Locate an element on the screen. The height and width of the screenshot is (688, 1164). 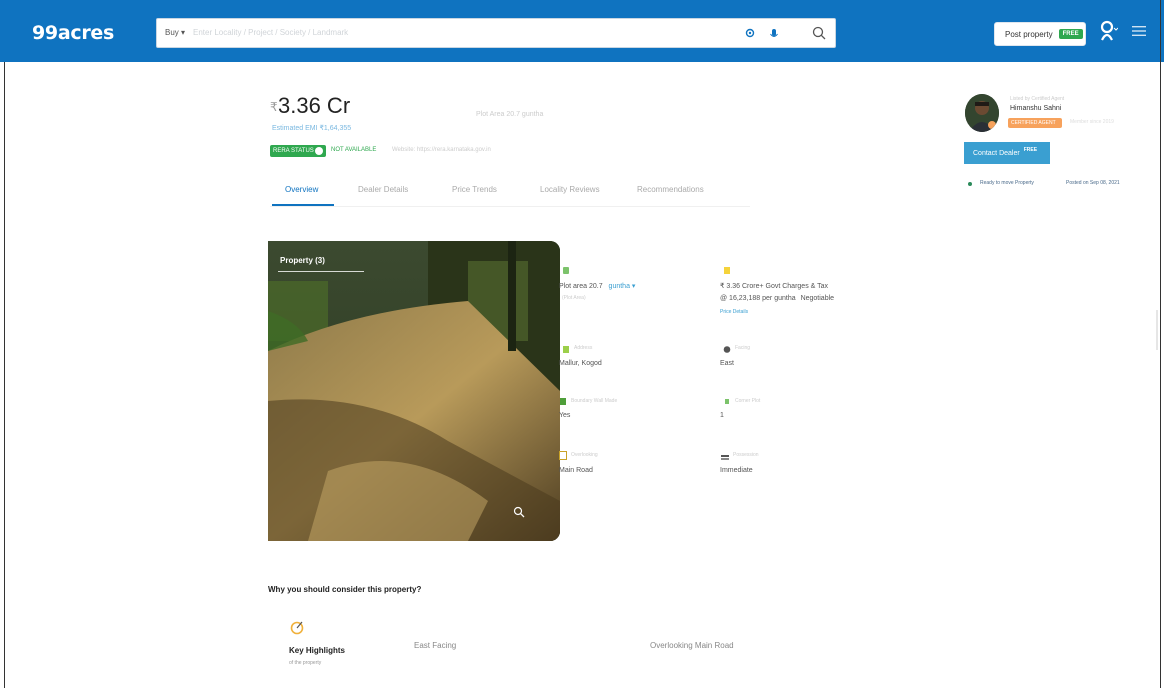
boundary-wall-label: Boundary Wall Made is located at coordinates (594, 401).